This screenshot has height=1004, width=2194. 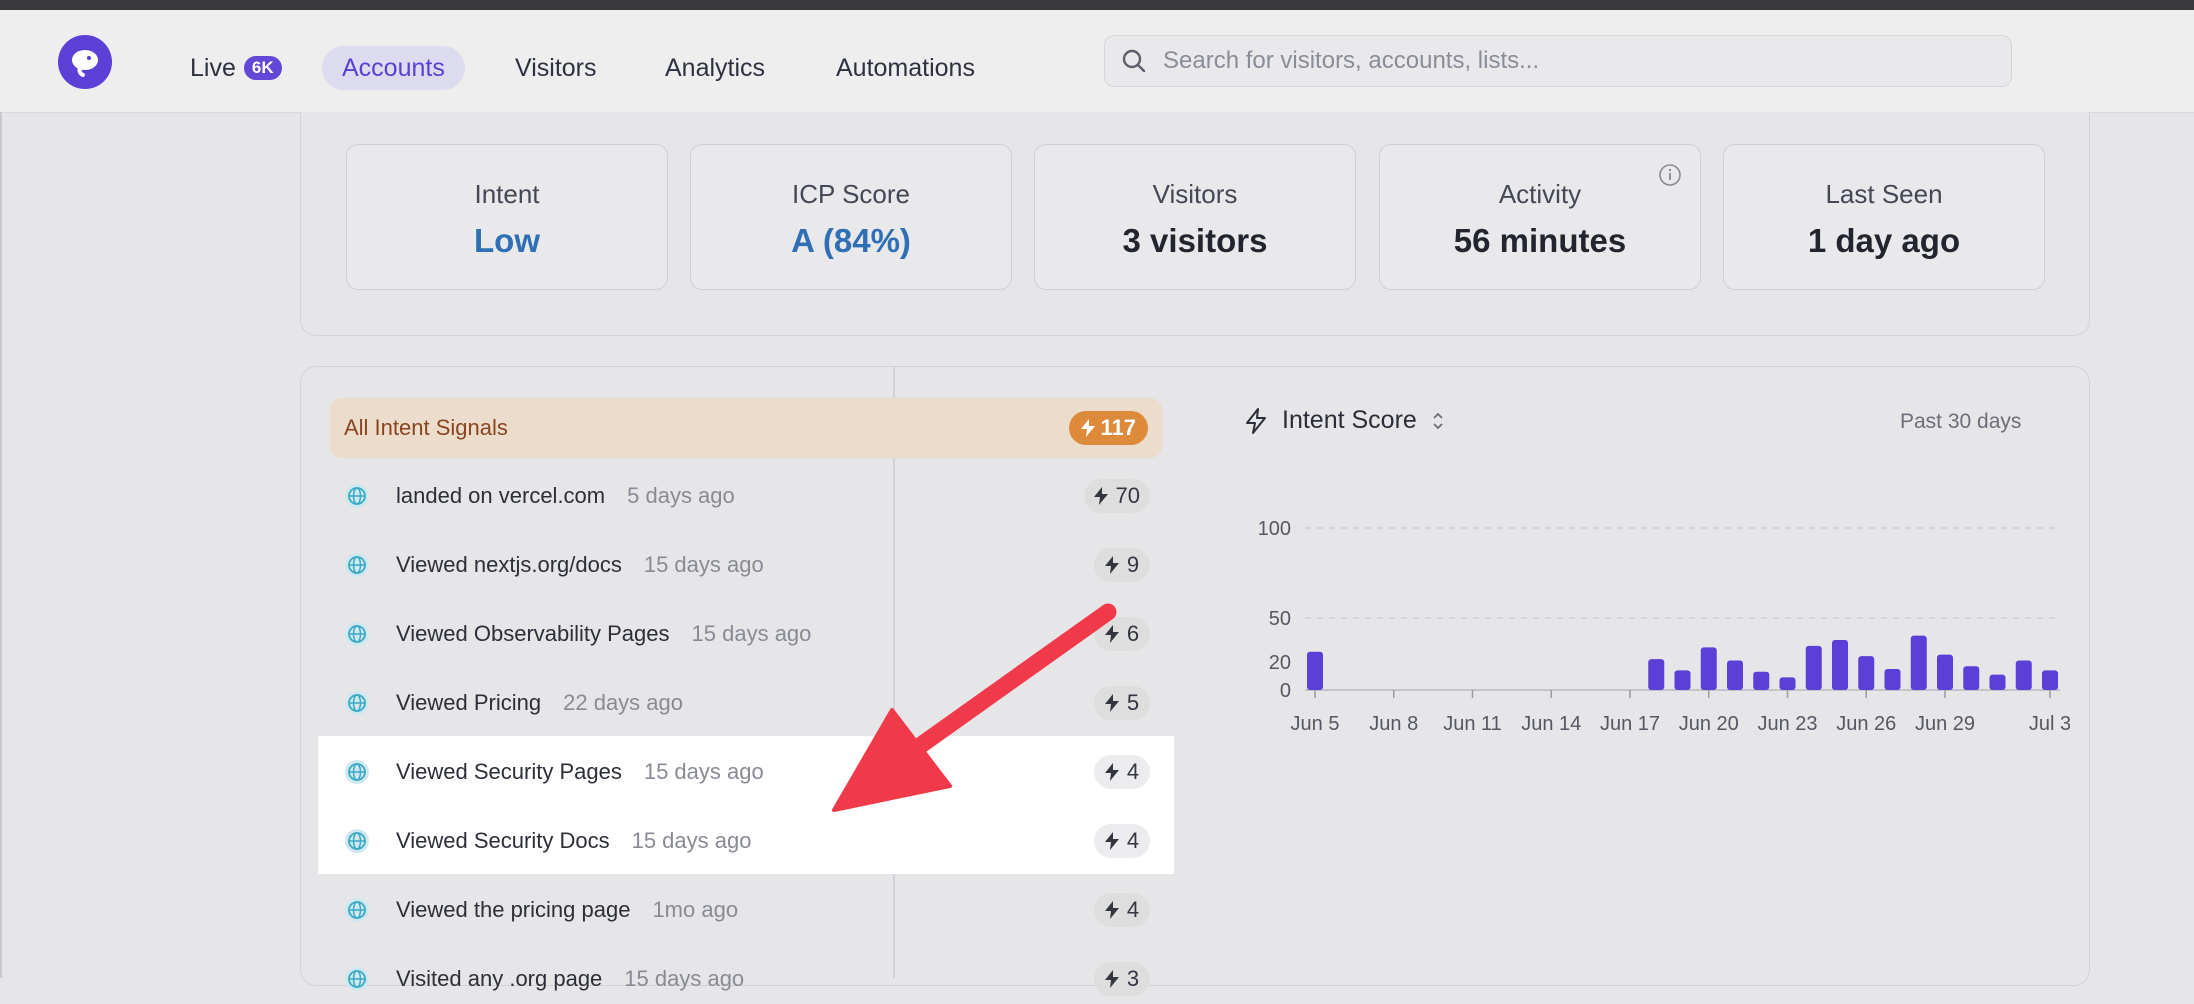 I want to click on stat-value: A (84%), so click(x=851, y=240).